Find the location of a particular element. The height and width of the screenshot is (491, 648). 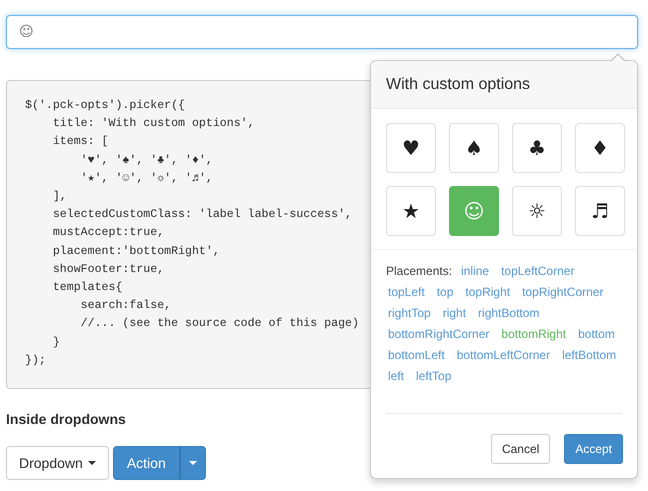

placement-link: bottomRightCorner is located at coordinates (439, 334).